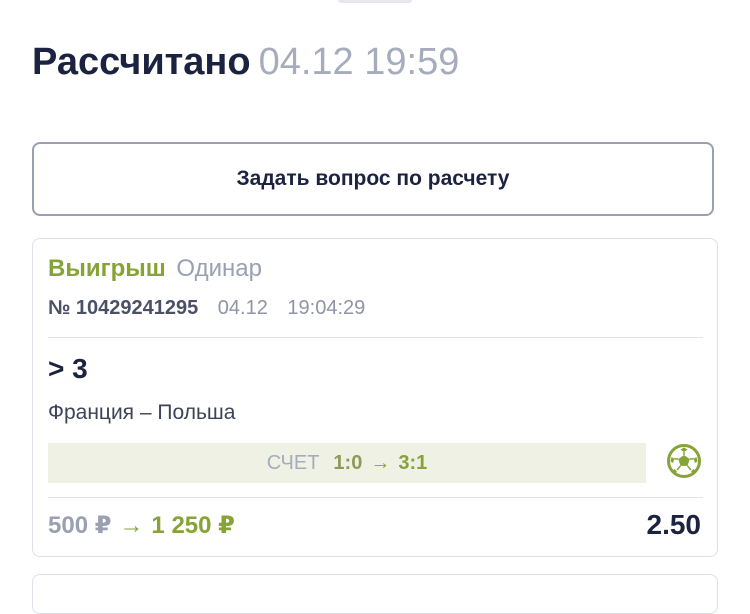 The height and width of the screenshot is (614, 750). I want to click on bet-date: 04.12, so click(242, 308).